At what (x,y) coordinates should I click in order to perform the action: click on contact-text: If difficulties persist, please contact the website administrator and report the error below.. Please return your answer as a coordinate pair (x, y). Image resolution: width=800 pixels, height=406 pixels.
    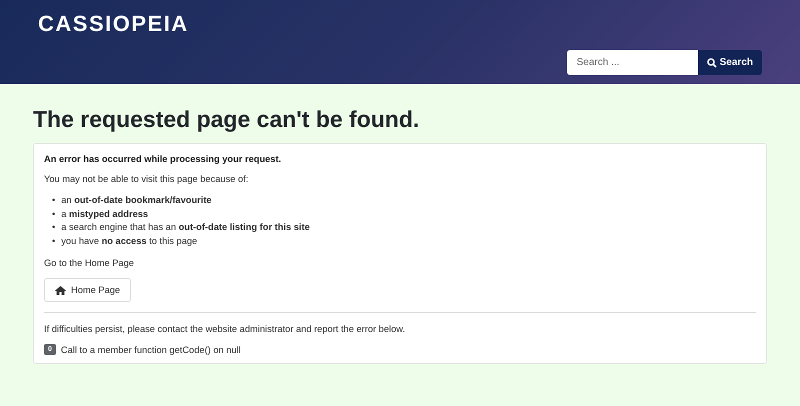
    Looking at the image, I should click on (225, 329).